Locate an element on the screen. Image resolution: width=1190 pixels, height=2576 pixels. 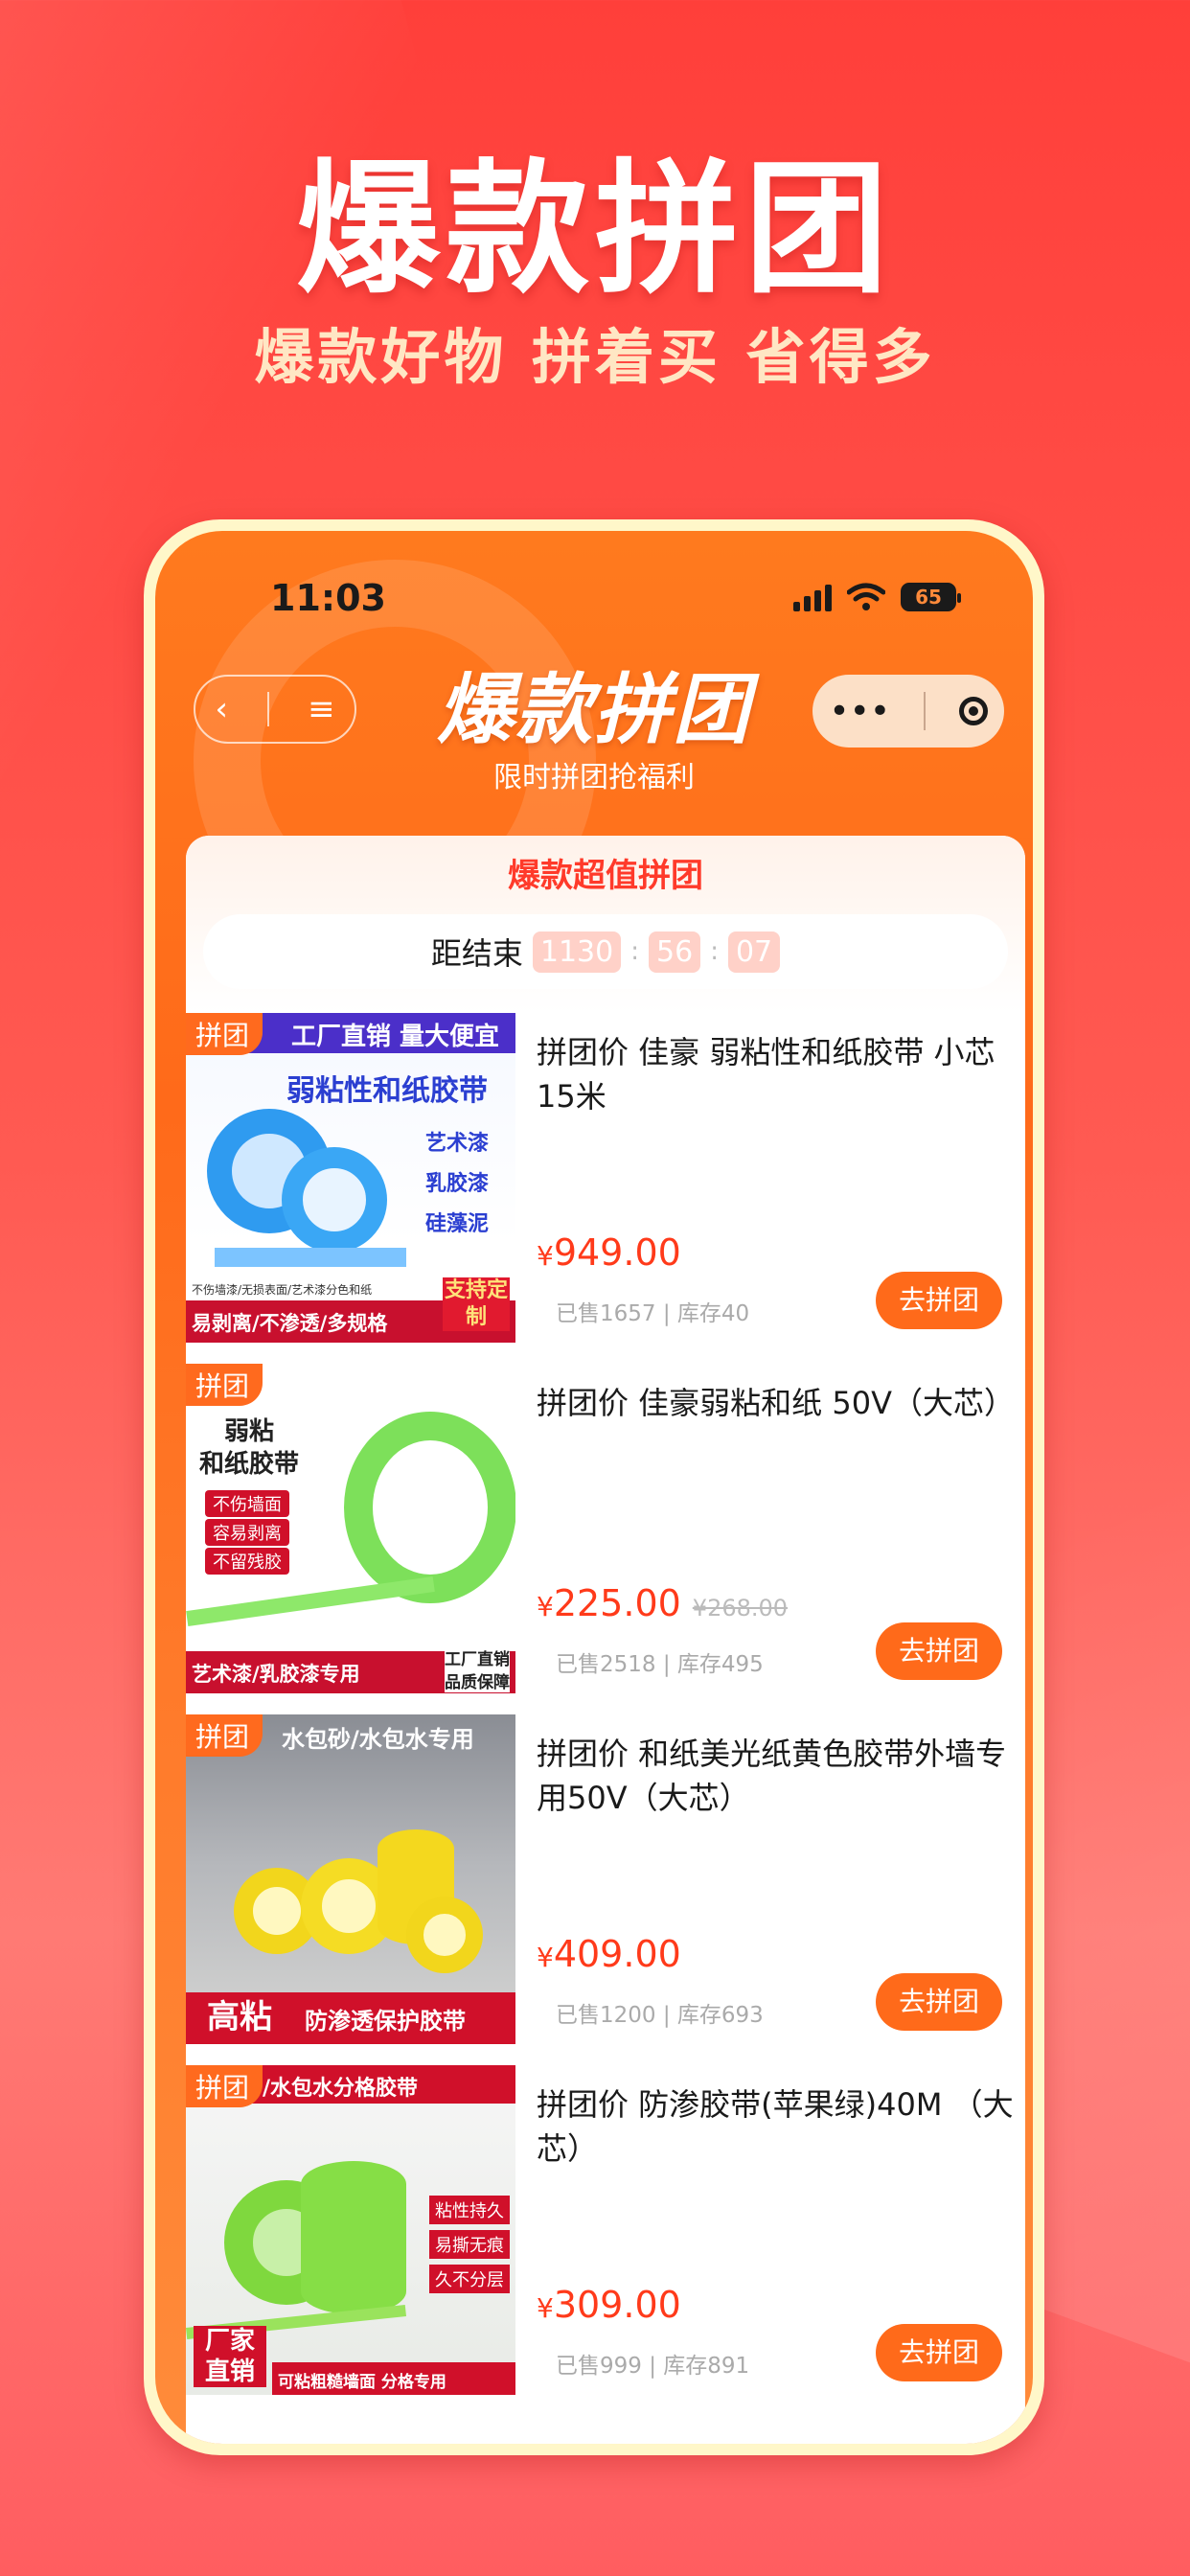
more-icon: ••• is located at coordinates (859, 711).